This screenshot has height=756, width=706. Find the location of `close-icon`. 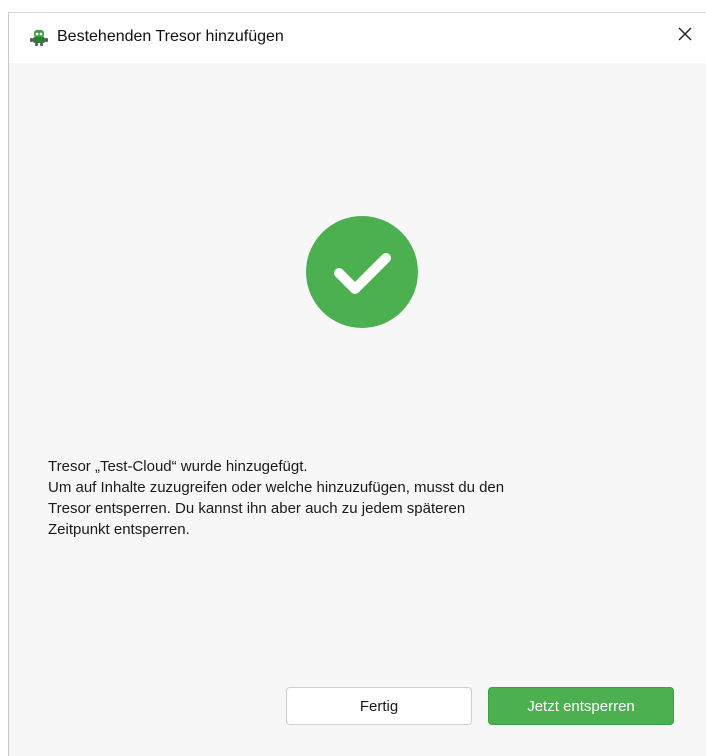

close-icon is located at coordinates (685, 36).